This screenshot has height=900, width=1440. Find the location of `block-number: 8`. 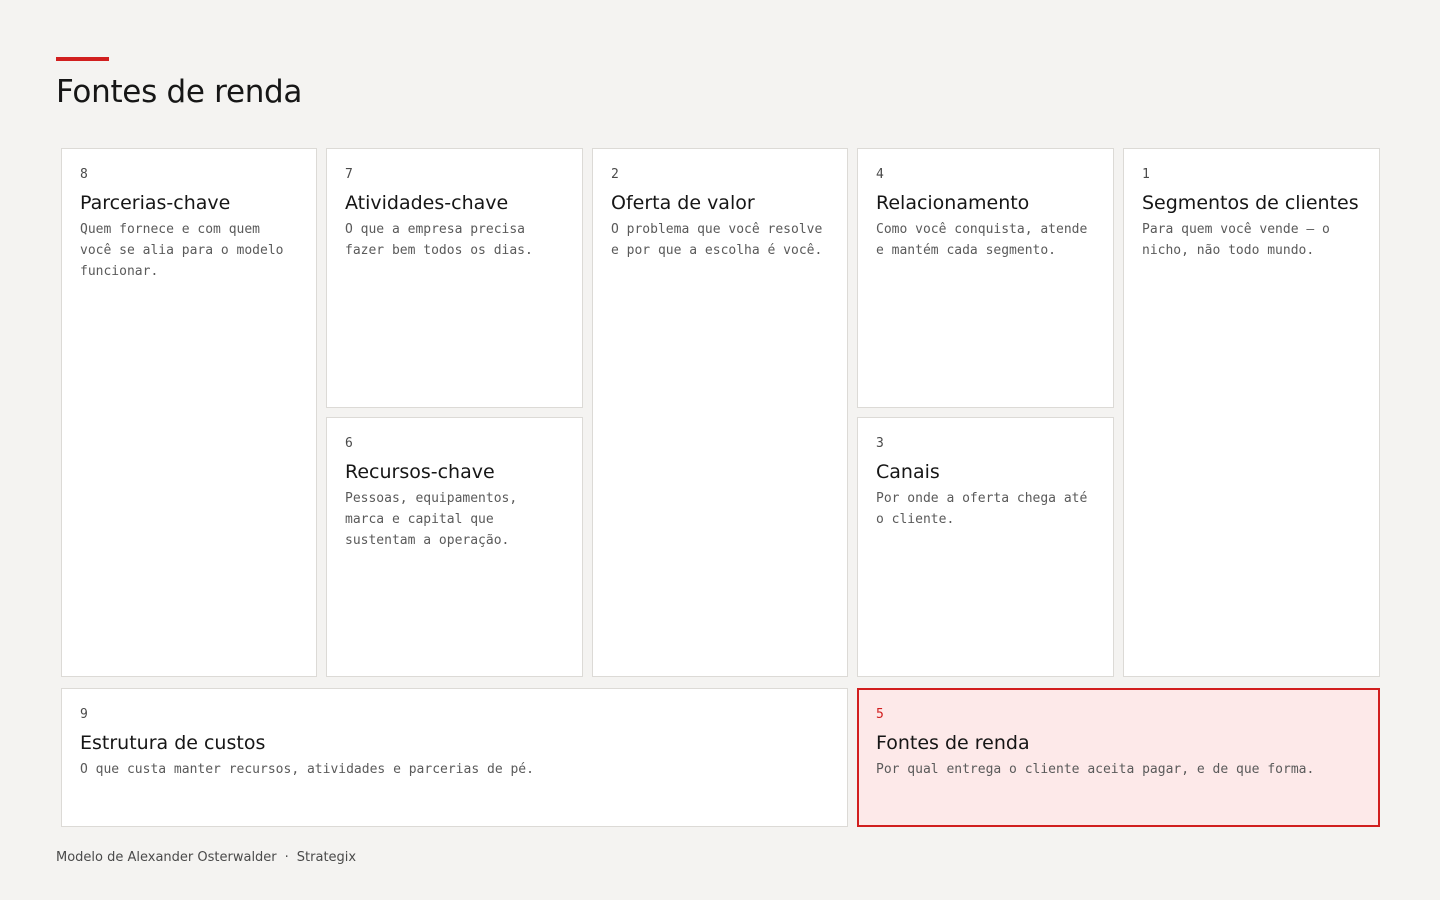

block-number: 8 is located at coordinates (84, 174).